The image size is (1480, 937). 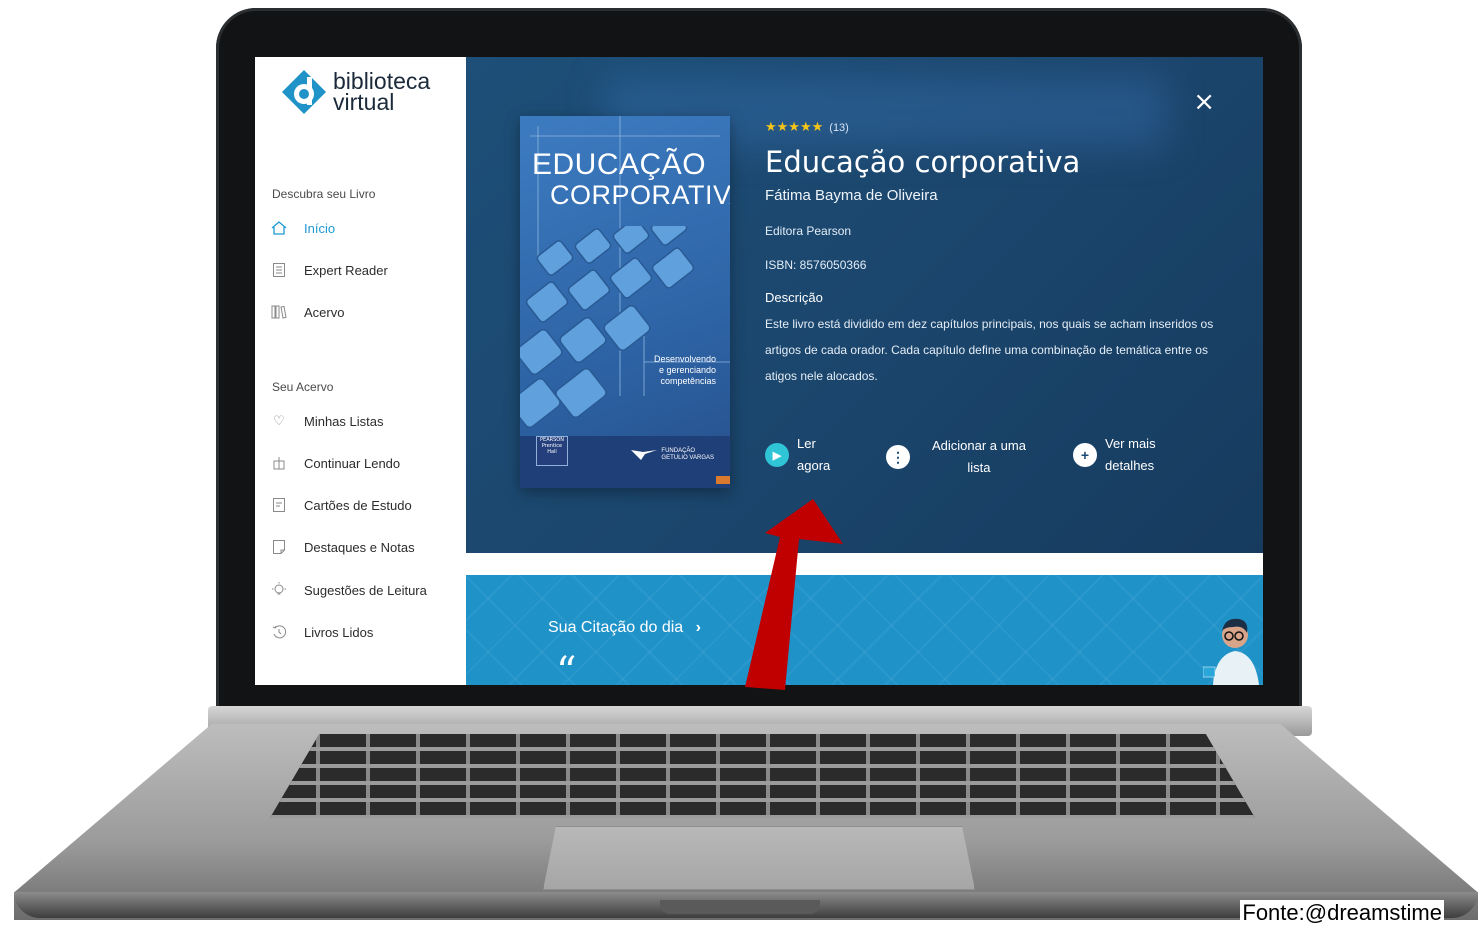 I want to click on laptop-trackpad, so click(x=759, y=858).